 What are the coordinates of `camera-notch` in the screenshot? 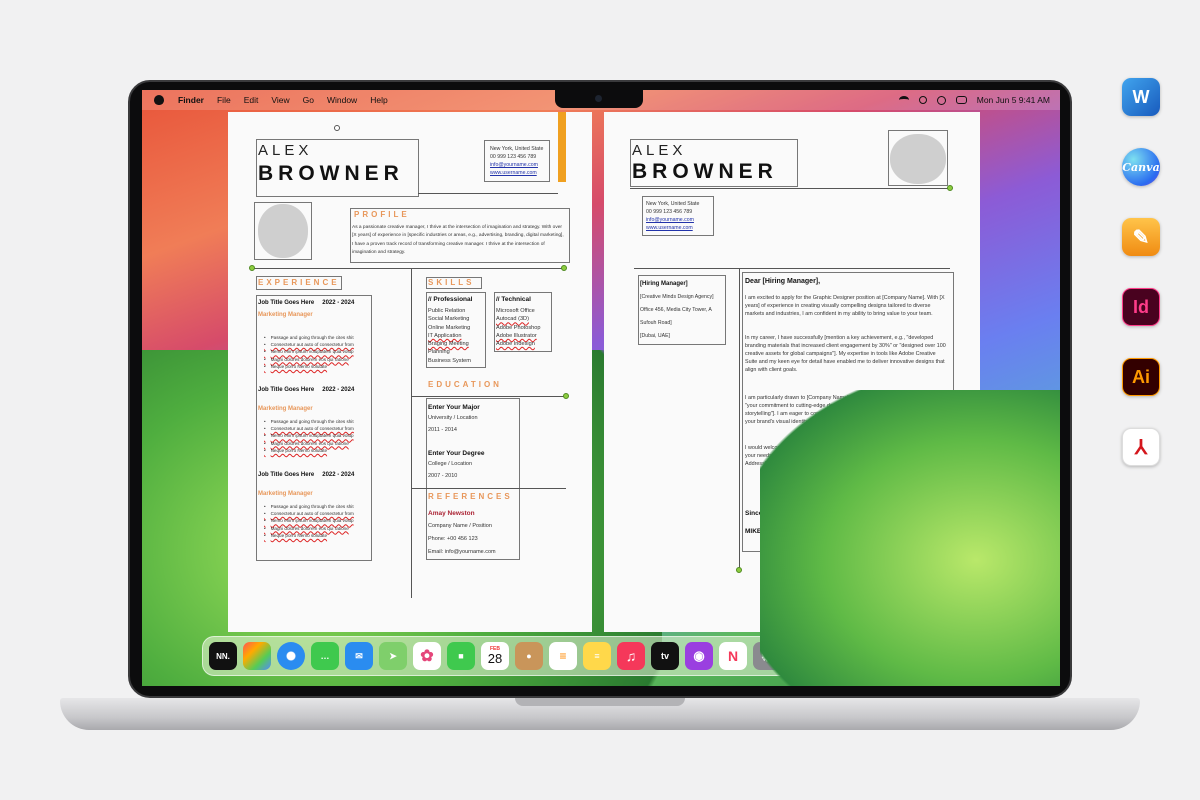 It's located at (599, 99).